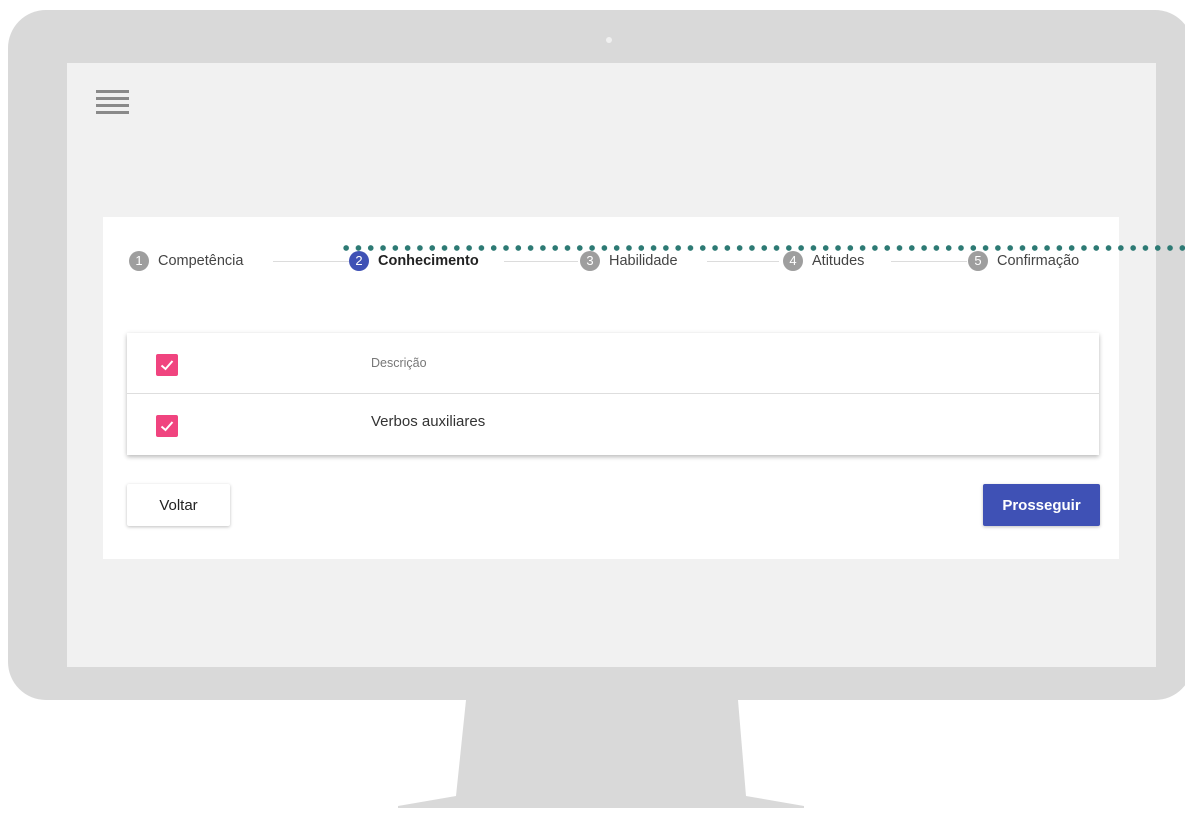 This screenshot has height=813, width=1185. What do you see at coordinates (978, 261) in the screenshot?
I see `step-number: 5` at bounding box center [978, 261].